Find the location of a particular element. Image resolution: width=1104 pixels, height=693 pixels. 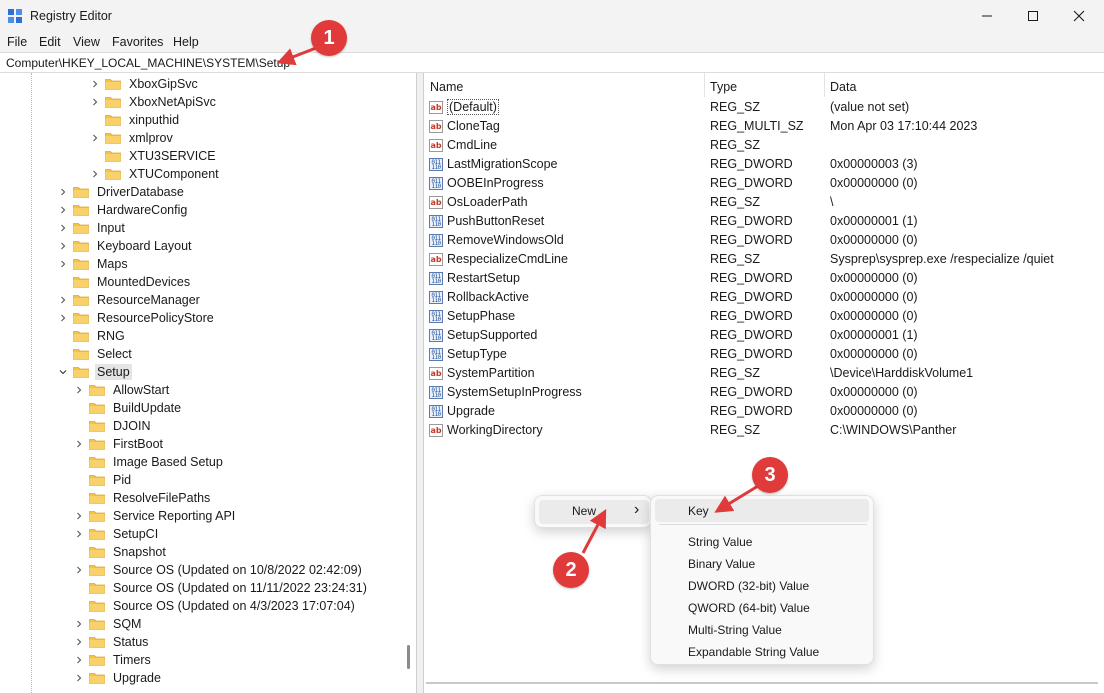

tree-item: Select is located at coordinates (95, 354).